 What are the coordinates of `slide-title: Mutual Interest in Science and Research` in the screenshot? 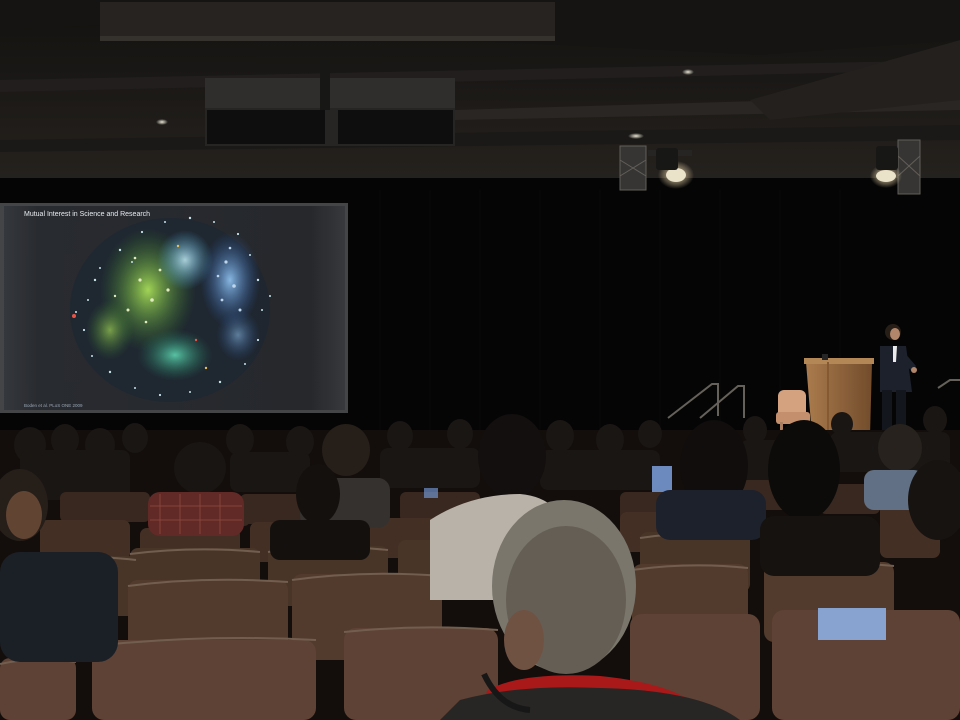 It's located at (87, 214).